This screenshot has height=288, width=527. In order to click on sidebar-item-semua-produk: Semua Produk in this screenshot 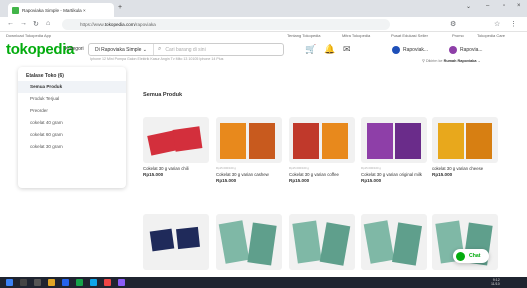, I will do `click(72, 87)`.